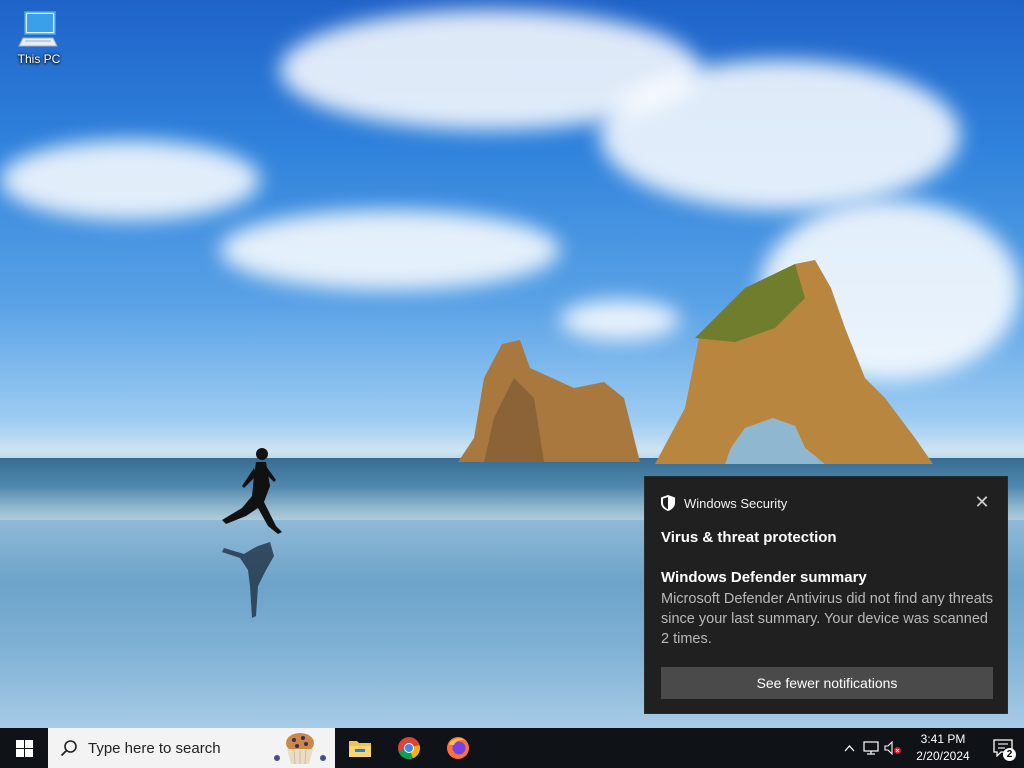 The image size is (1024, 768). What do you see at coordinates (668, 503) in the screenshot?
I see `shield-icon` at bounding box center [668, 503].